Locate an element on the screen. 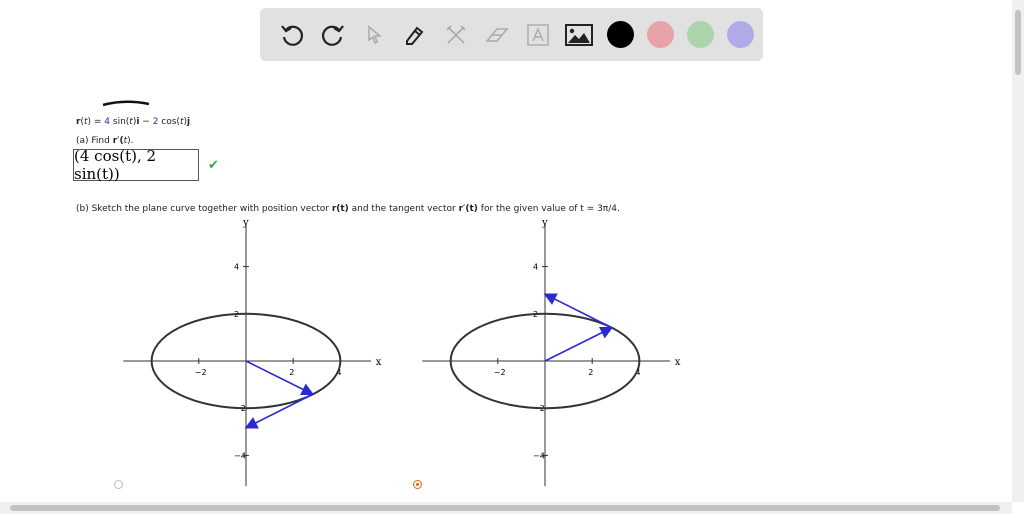 The width and height of the screenshot is (1024, 514). color-purple is located at coordinates (740, 34).